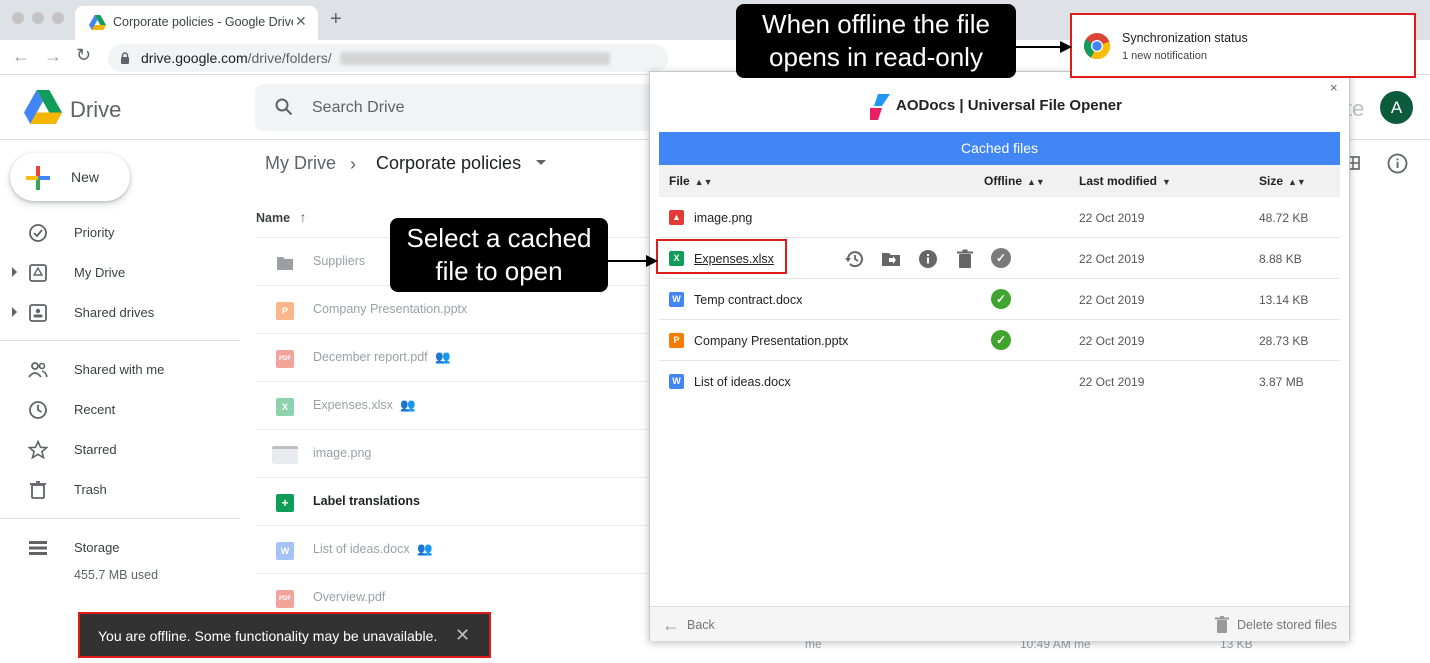  I want to click on cached-files-tab: Cached files, so click(999, 148).